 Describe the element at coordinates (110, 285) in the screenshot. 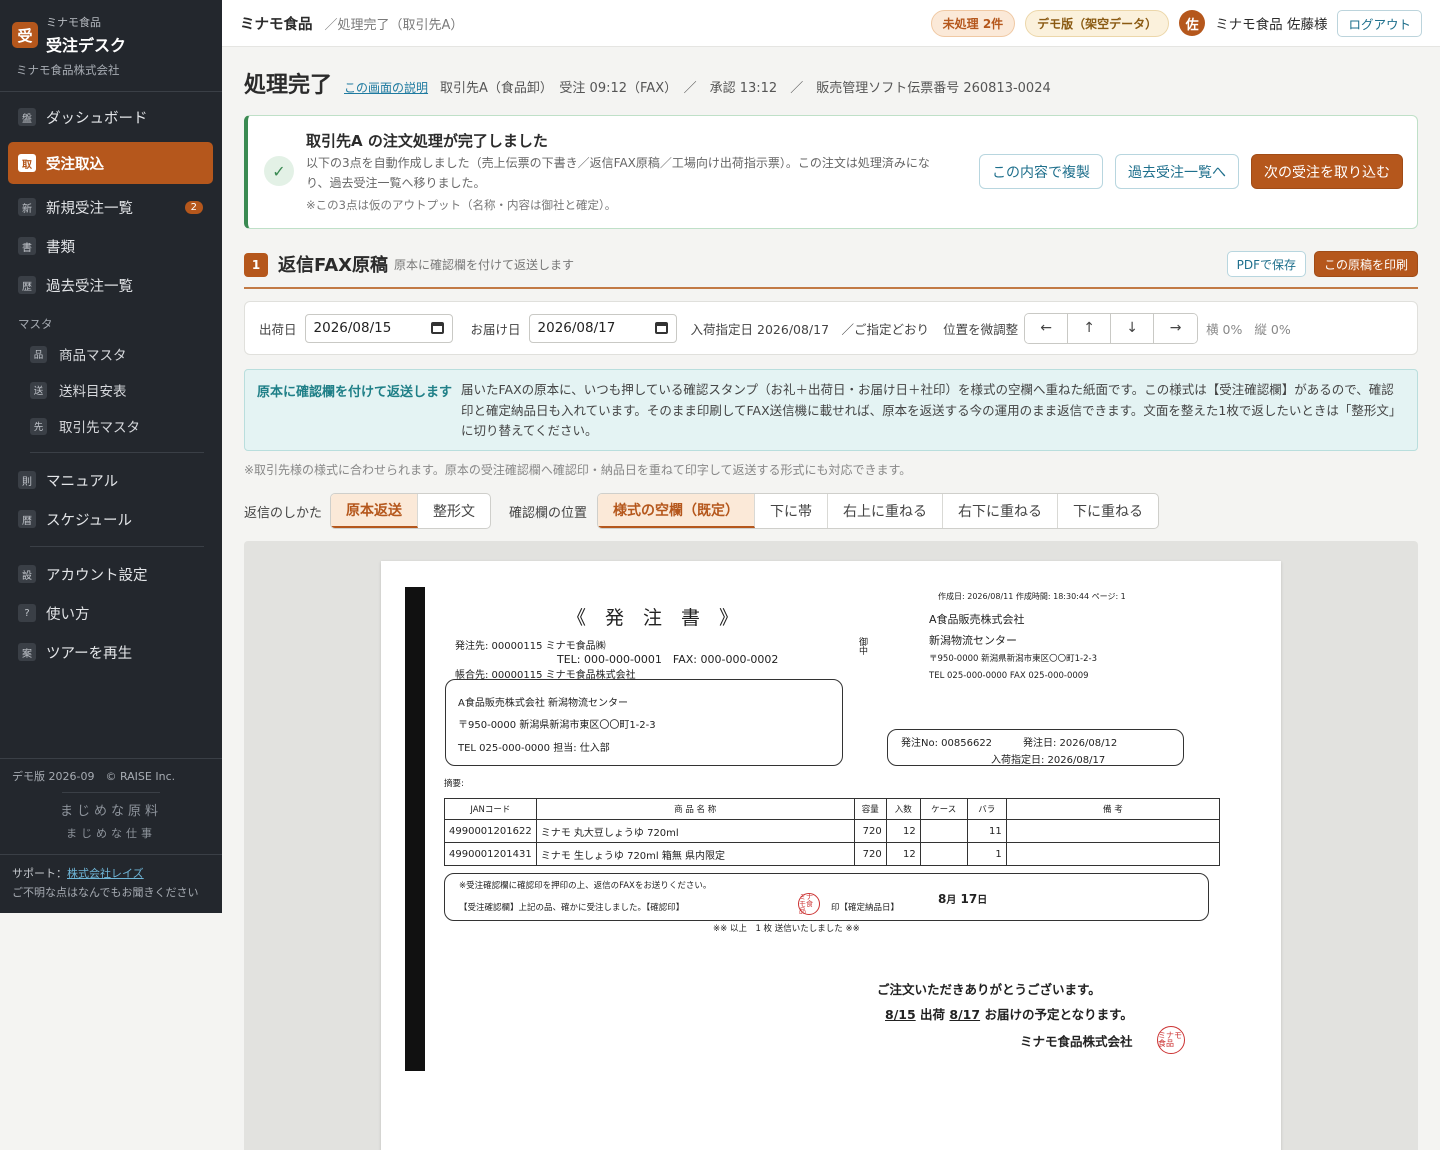

I see `sidebar-item-past-orders: 歴過去受注一覧` at that location.